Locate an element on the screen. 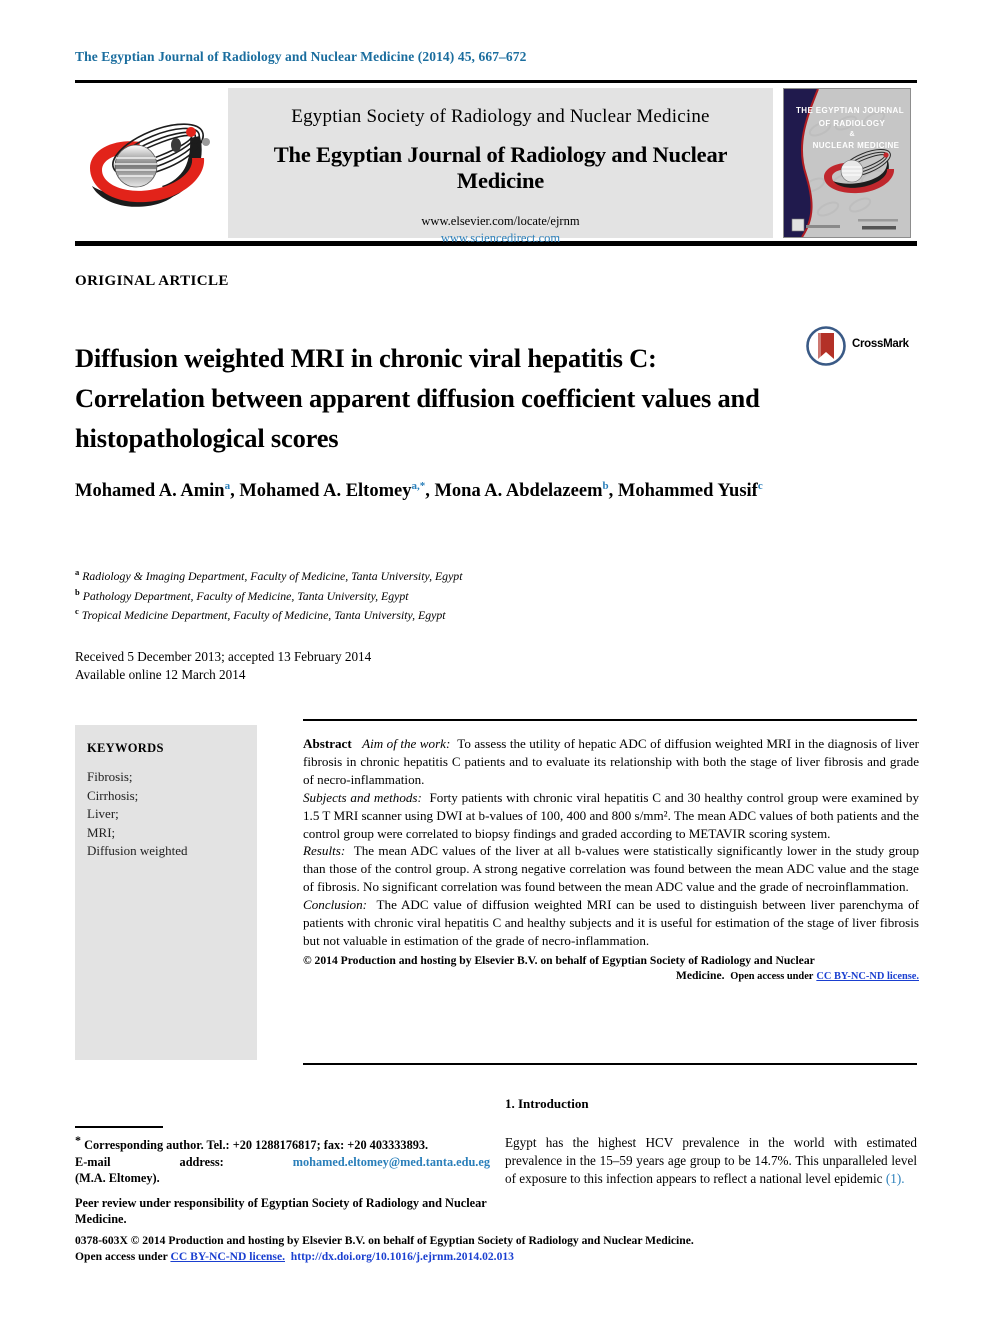  sciencedirect-url: www.sciencedirect.com is located at coordinates (500, 238).